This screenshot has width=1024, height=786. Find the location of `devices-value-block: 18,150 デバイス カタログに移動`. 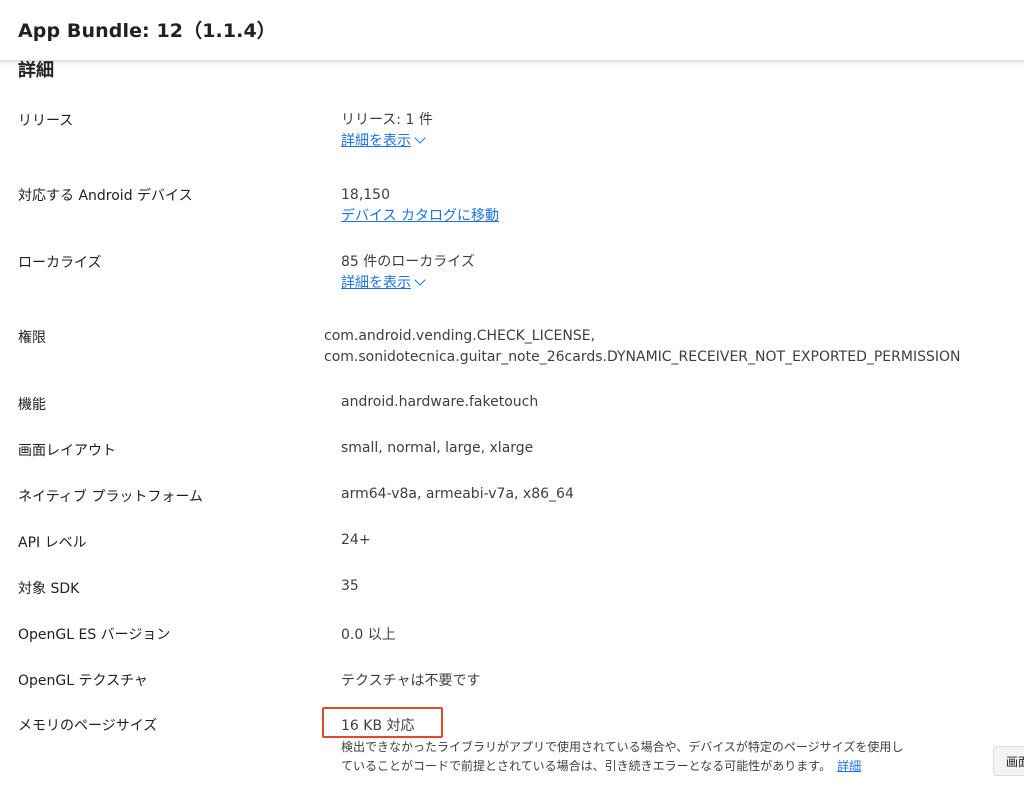

devices-value-block: 18,150 デバイス カタログに移動 is located at coordinates (420, 206).